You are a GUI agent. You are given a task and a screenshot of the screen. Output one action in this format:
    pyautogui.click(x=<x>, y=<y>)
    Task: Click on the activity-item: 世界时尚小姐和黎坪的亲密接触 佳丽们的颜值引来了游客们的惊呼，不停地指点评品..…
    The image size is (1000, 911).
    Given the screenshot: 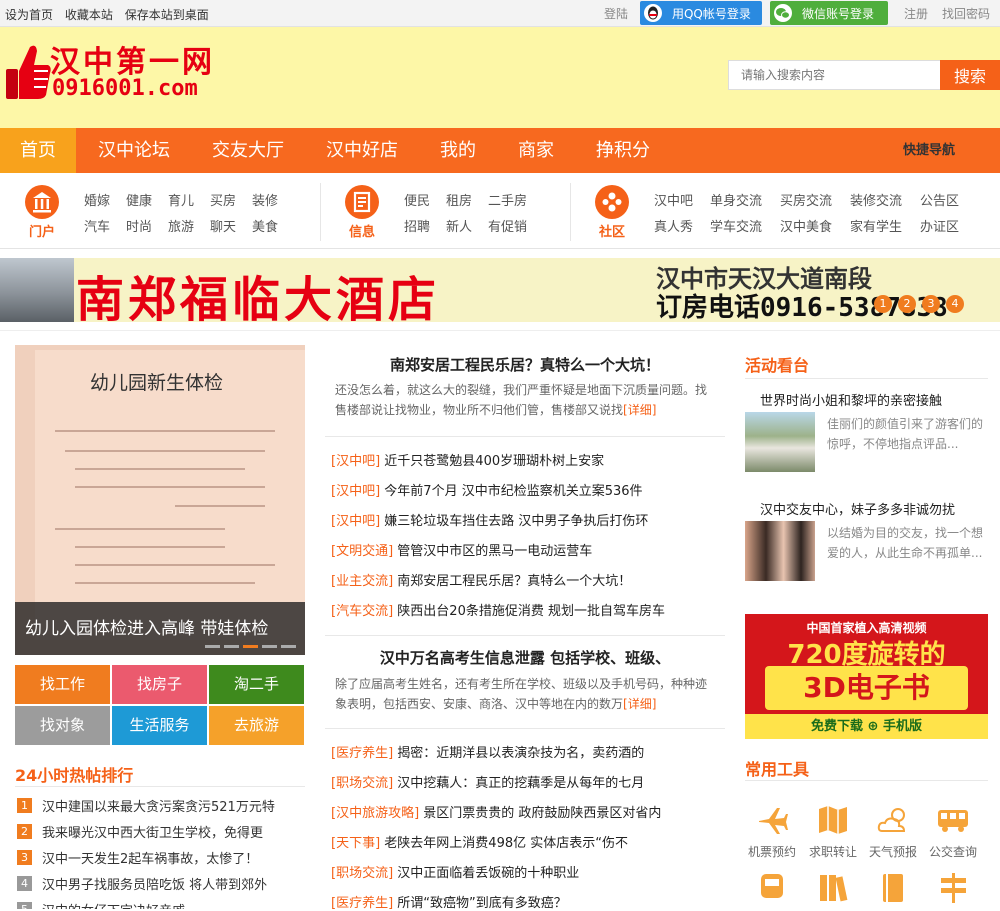 What is the action you would take?
    pyautogui.click(x=866, y=438)
    